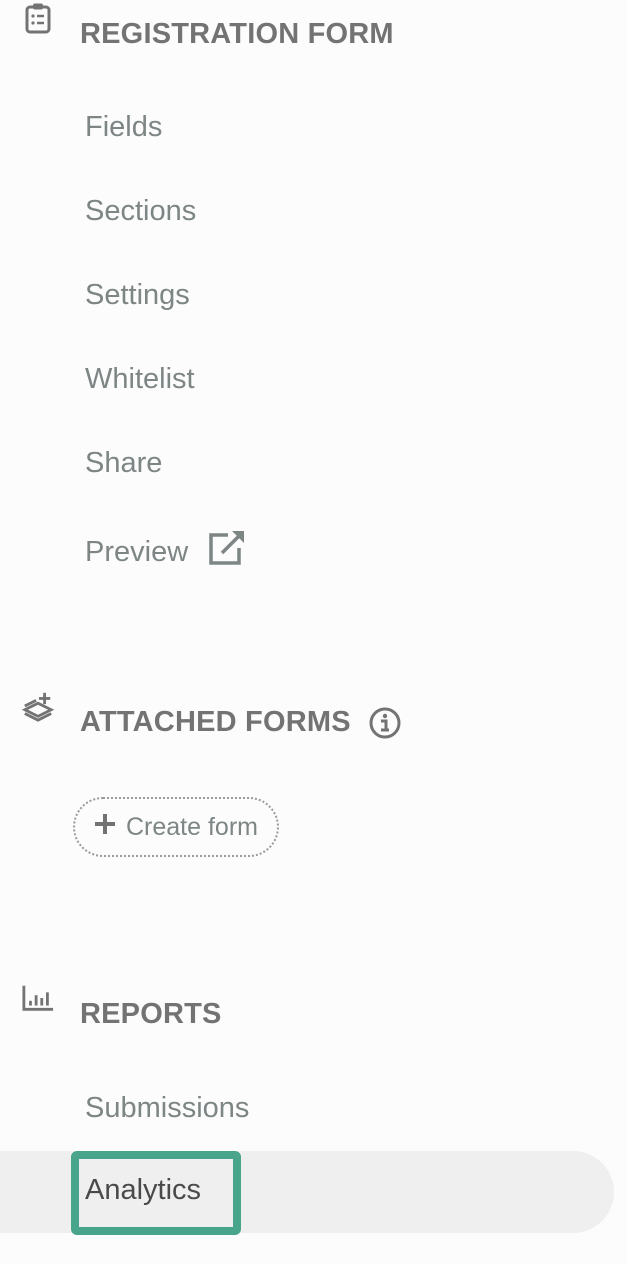 This screenshot has width=626, height=1264. I want to click on nav-item-label: Preview, so click(137, 551).